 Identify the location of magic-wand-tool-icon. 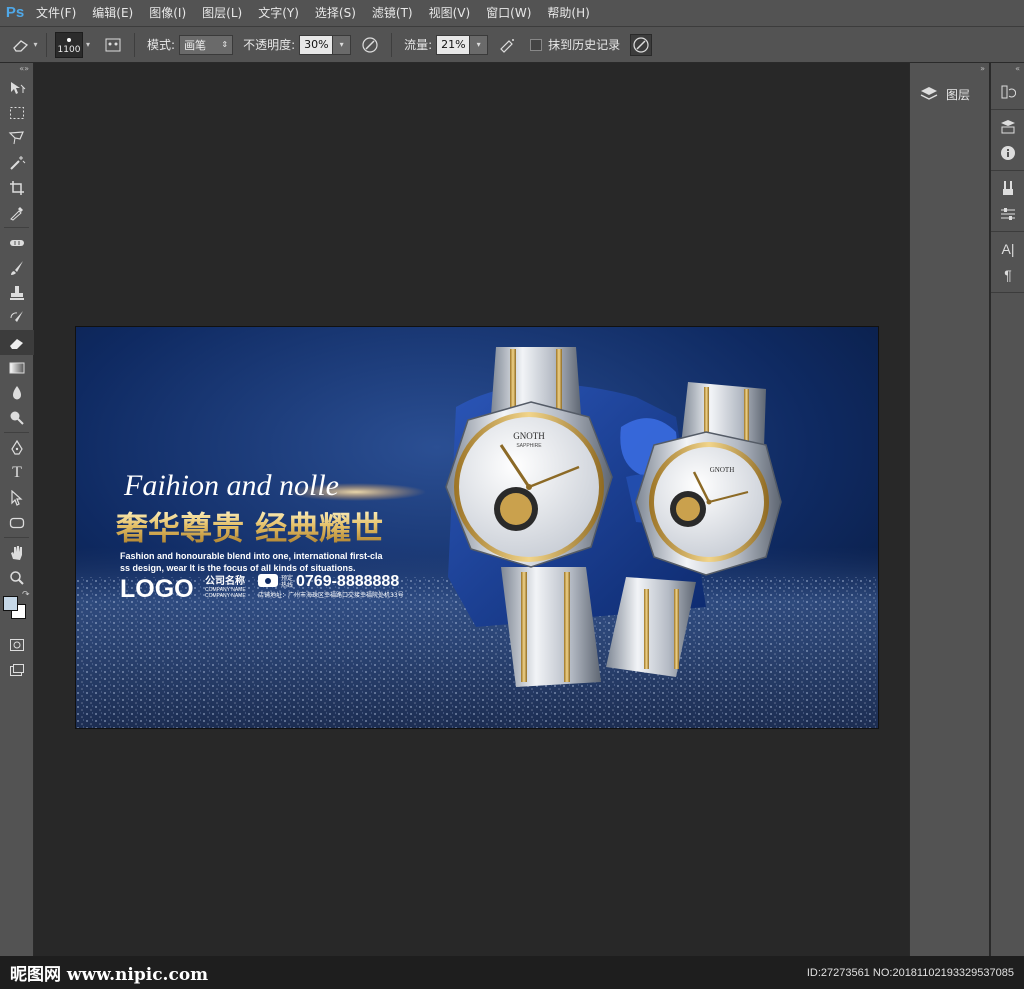
(17, 162).